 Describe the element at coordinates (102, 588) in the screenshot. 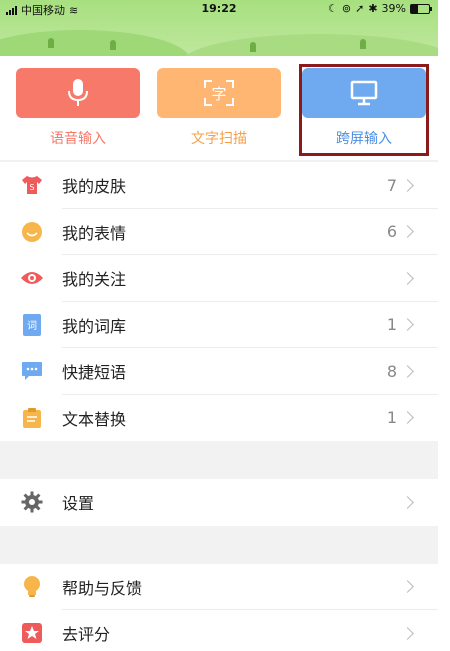

I see `list-item-label: 帮助与反馈` at that location.